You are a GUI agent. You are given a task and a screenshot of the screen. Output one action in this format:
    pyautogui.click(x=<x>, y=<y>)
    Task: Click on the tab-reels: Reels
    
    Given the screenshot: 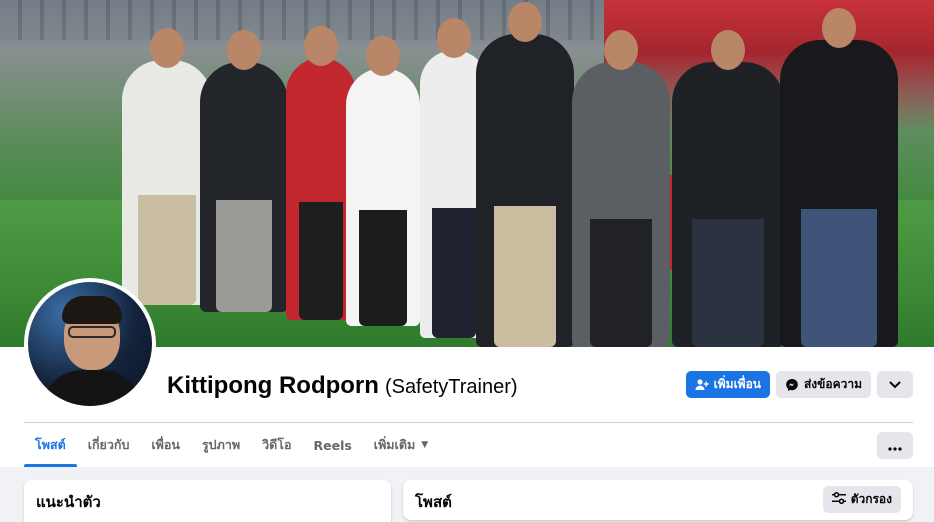 What is the action you would take?
    pyautogui.click(x=332, y=445)
    